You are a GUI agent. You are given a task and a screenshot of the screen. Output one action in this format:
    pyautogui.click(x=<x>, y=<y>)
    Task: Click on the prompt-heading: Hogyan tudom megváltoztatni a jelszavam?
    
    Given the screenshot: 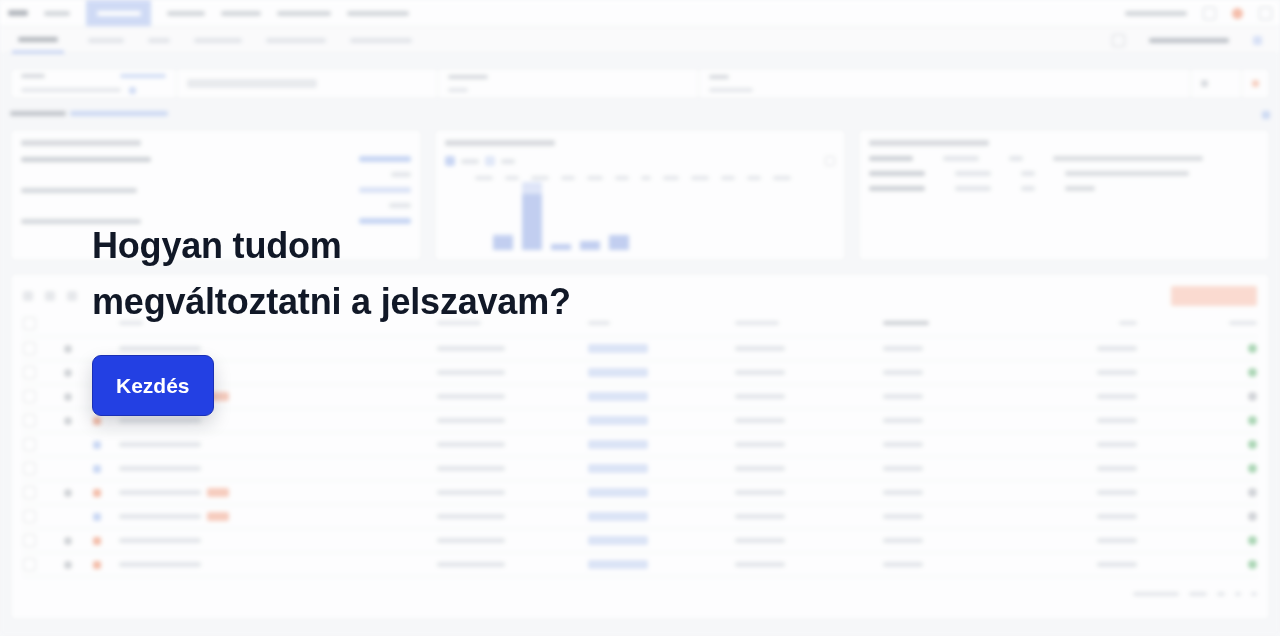 What is the action you would take?
    pyautogui.click(x=332, y=274)
    